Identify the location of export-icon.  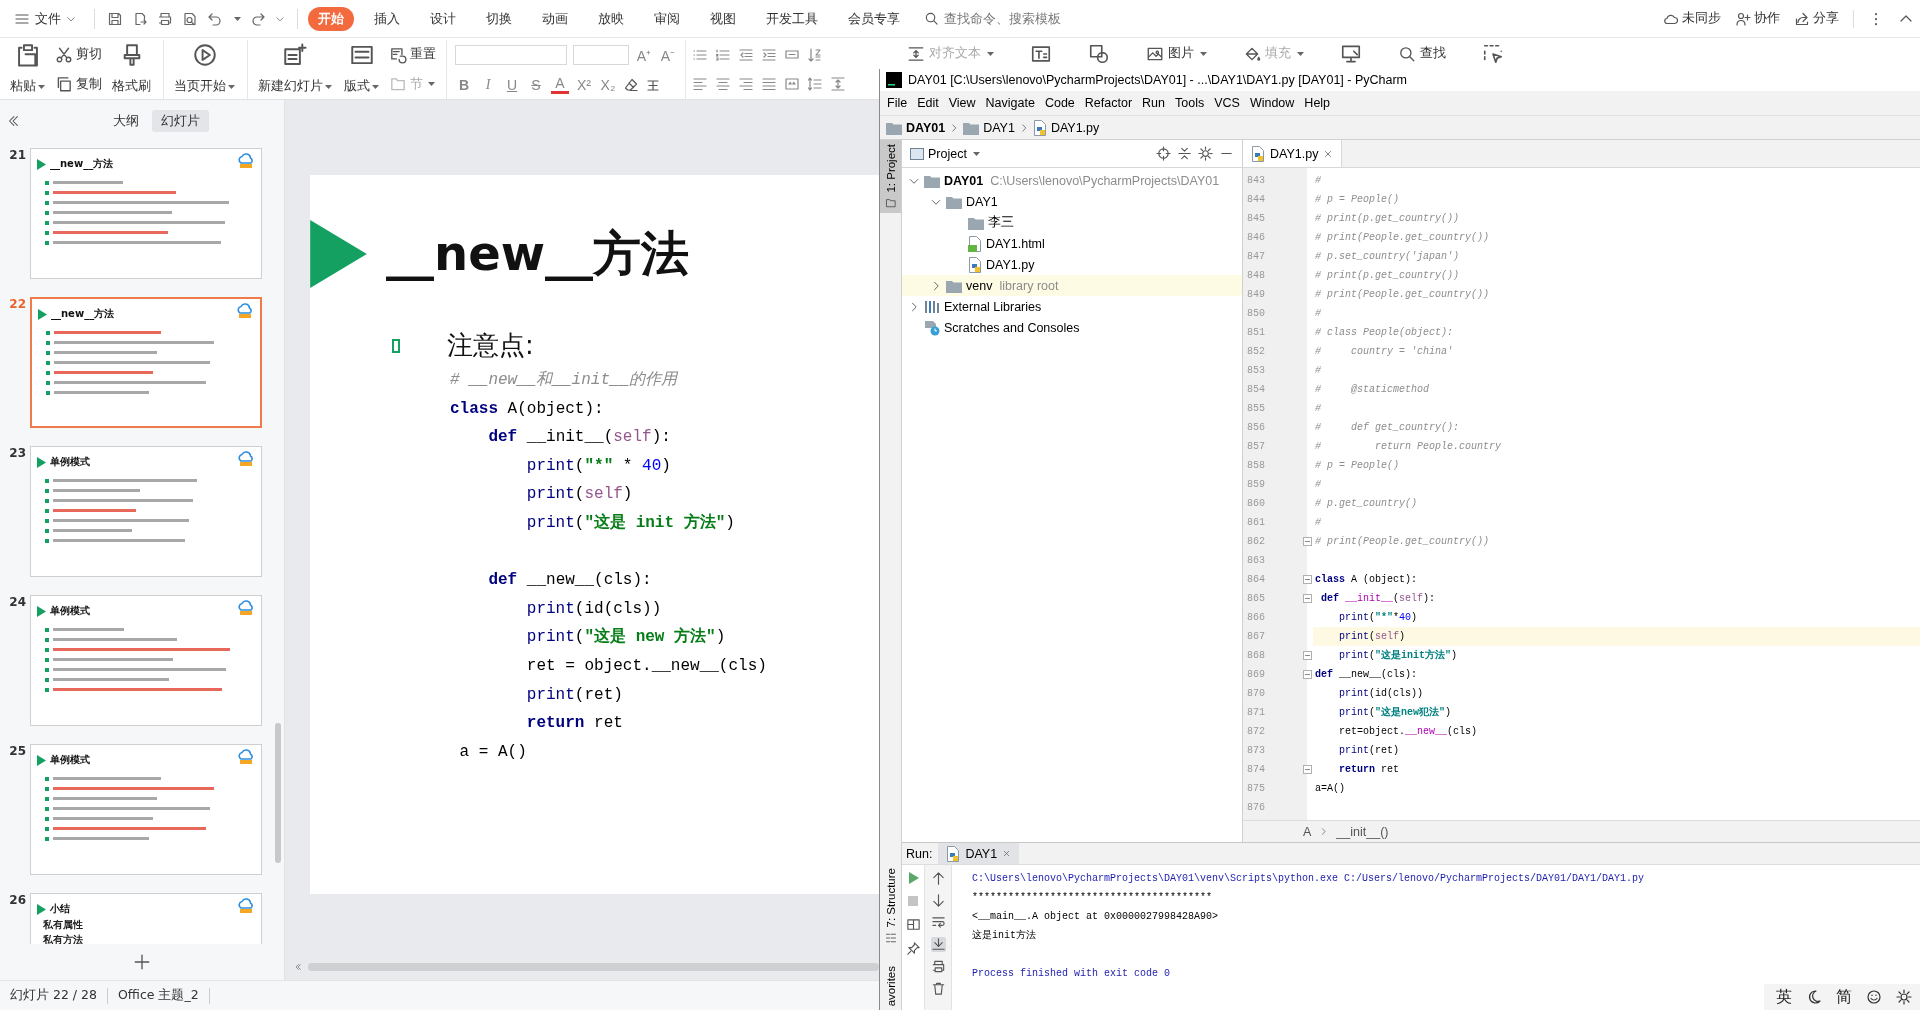
(140, 18).